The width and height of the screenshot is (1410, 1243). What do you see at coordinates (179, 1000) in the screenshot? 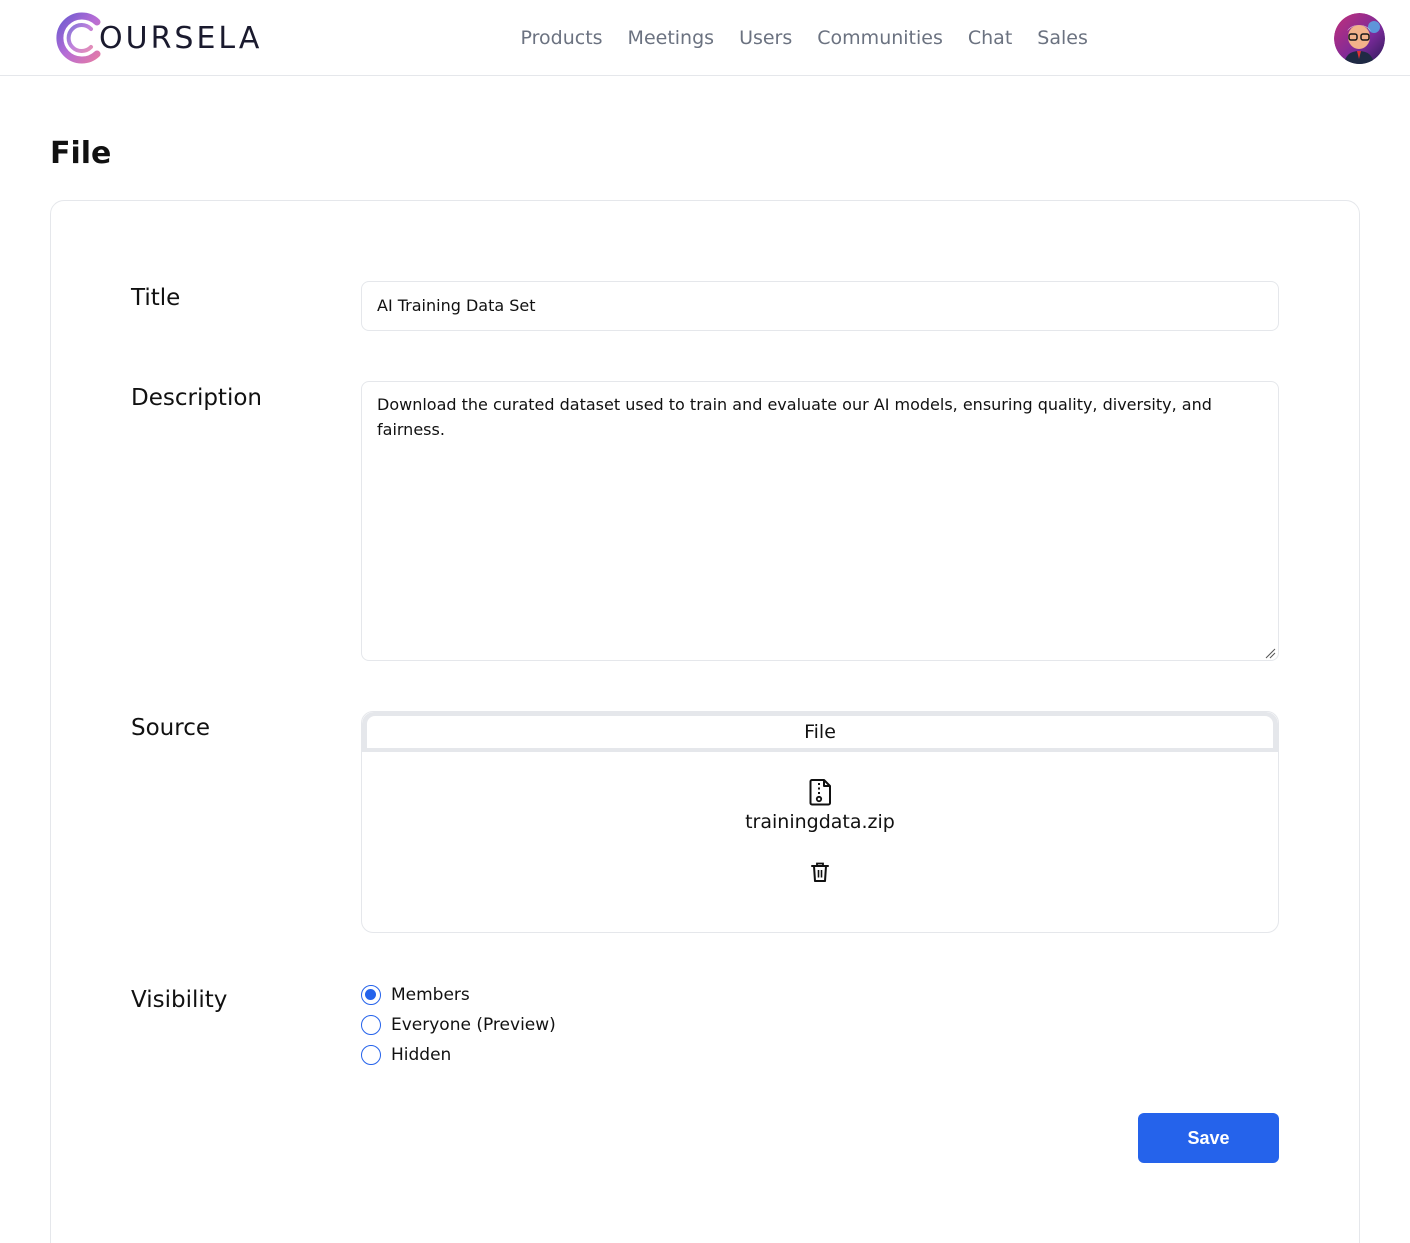
I see `visibility-label: Visibility` at bounding box center [179, 1000].